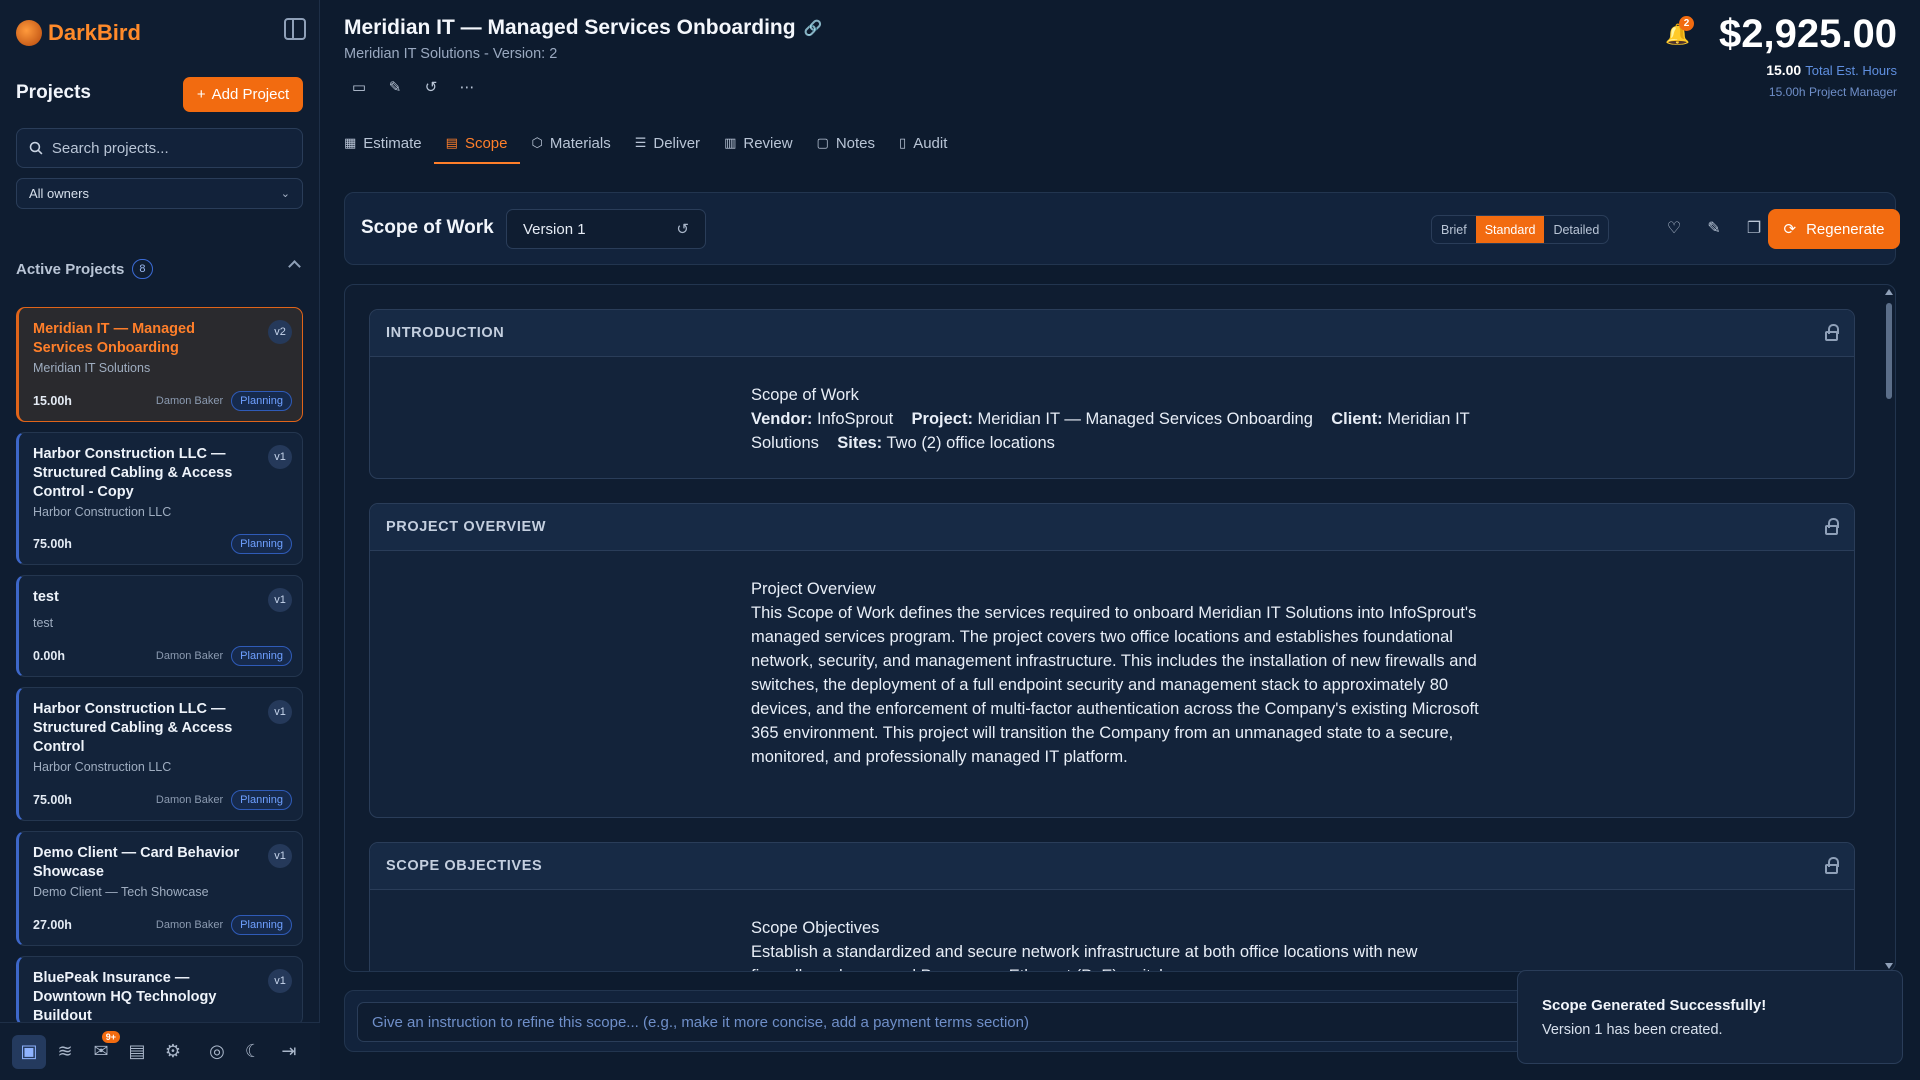 This screenshot has height=1080, width=1920. What do you see at coordinates (1454, 229) in the screenshot?
I see `detail-brief-option: Brief` at bounding box center [1454, 229].